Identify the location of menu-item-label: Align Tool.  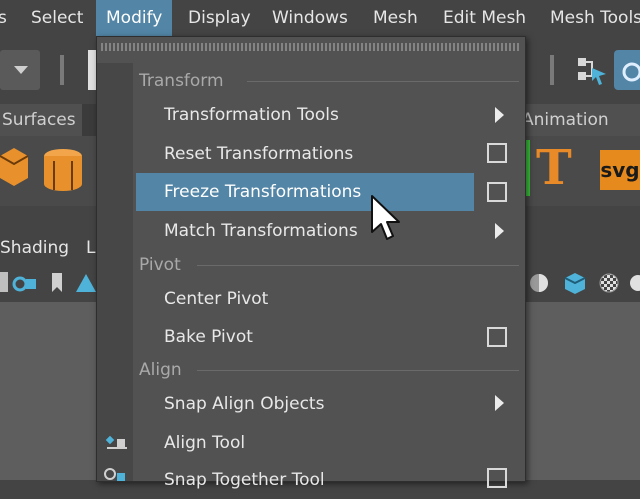
(205, 443).